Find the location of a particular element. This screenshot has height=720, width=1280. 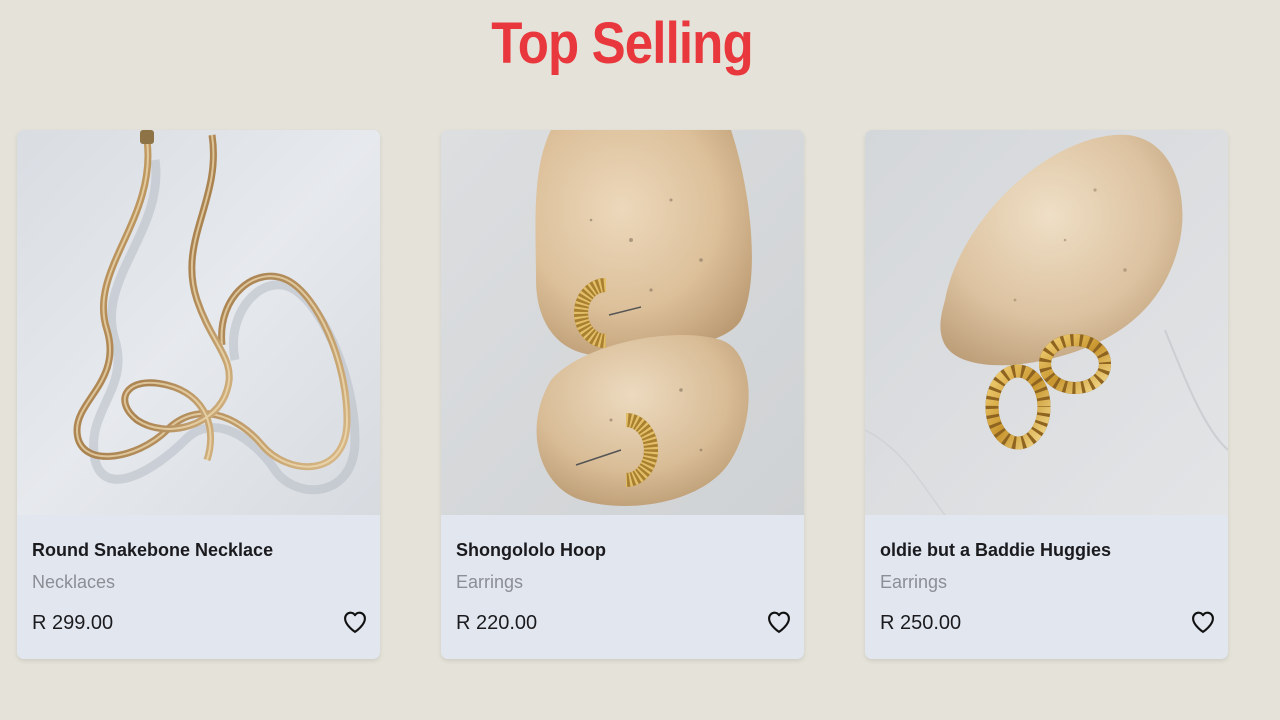

section-title: Top Selling is located at coordinates (622, 43).